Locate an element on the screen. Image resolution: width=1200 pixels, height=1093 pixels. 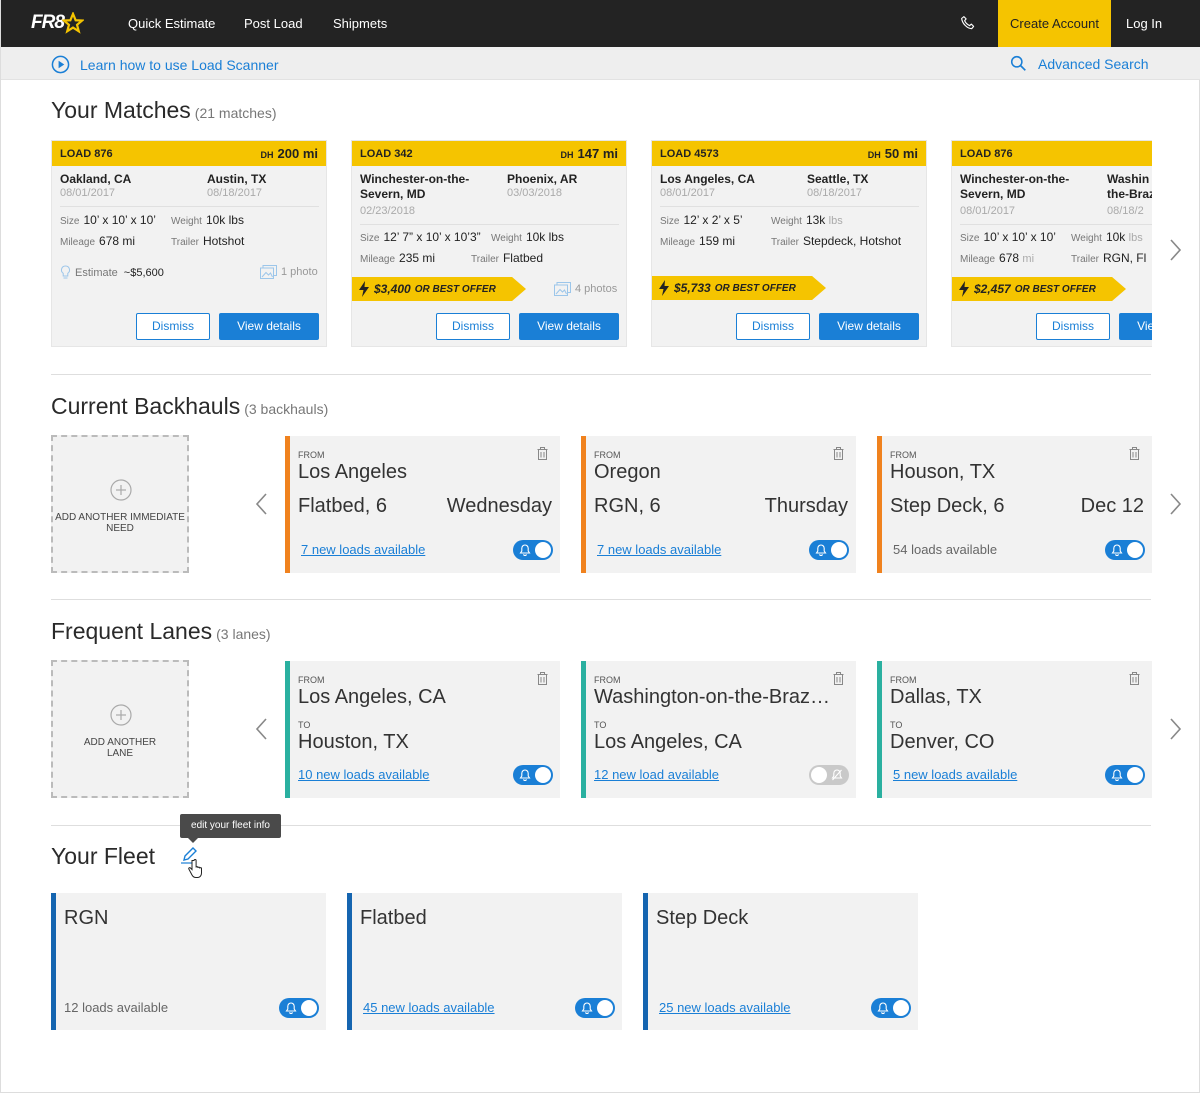
offer-suffix: OR BEST OFFER is located at coordinates (755, 288).